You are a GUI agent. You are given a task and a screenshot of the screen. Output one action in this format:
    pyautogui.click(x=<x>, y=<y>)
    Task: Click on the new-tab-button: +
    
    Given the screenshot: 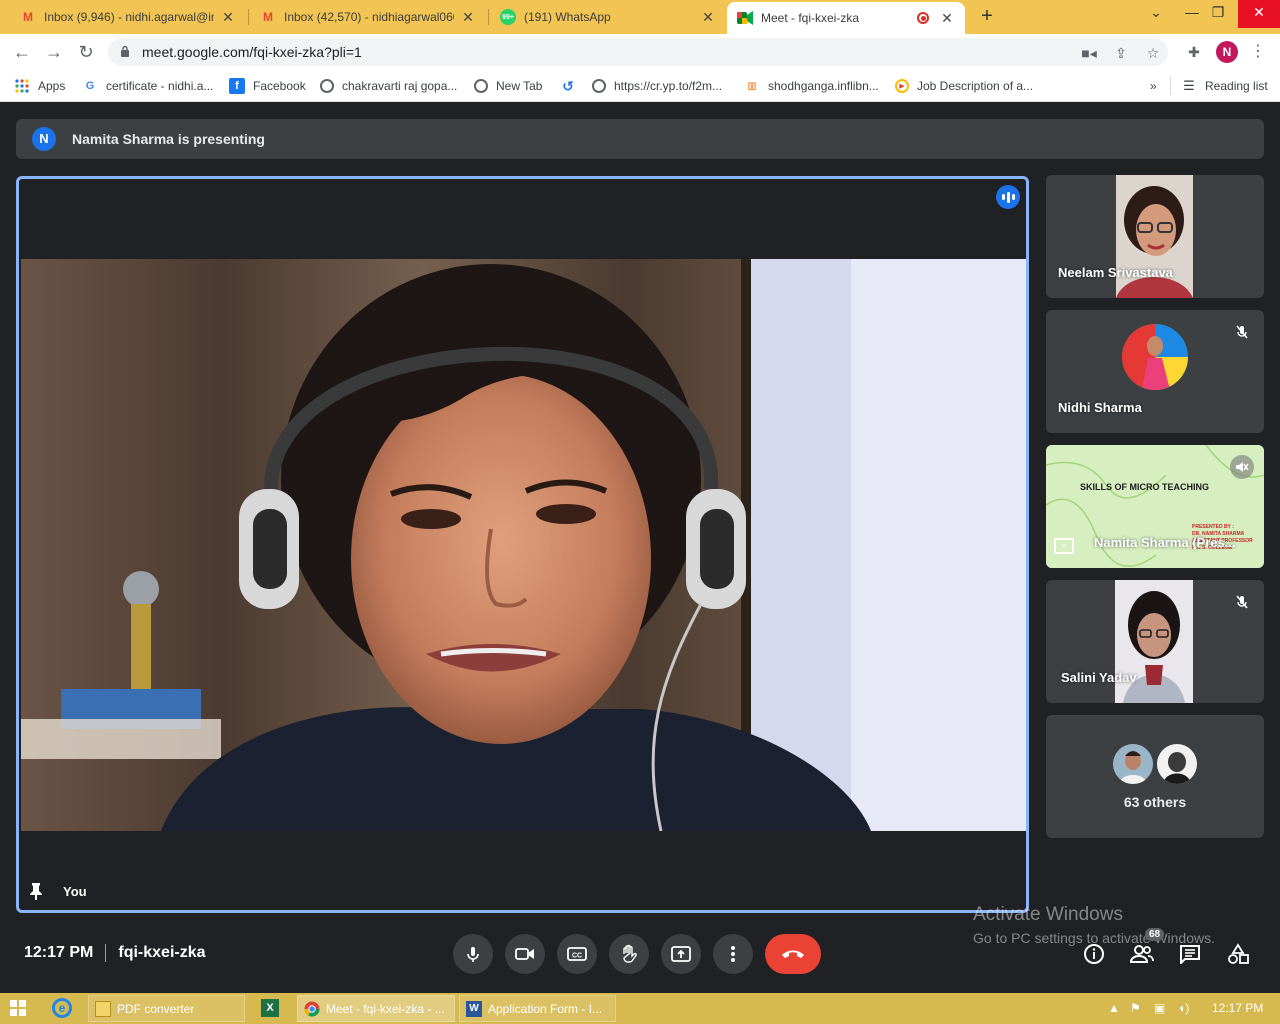 What is the action you would take?
    pyautogui.click(x=987, y=16)
    